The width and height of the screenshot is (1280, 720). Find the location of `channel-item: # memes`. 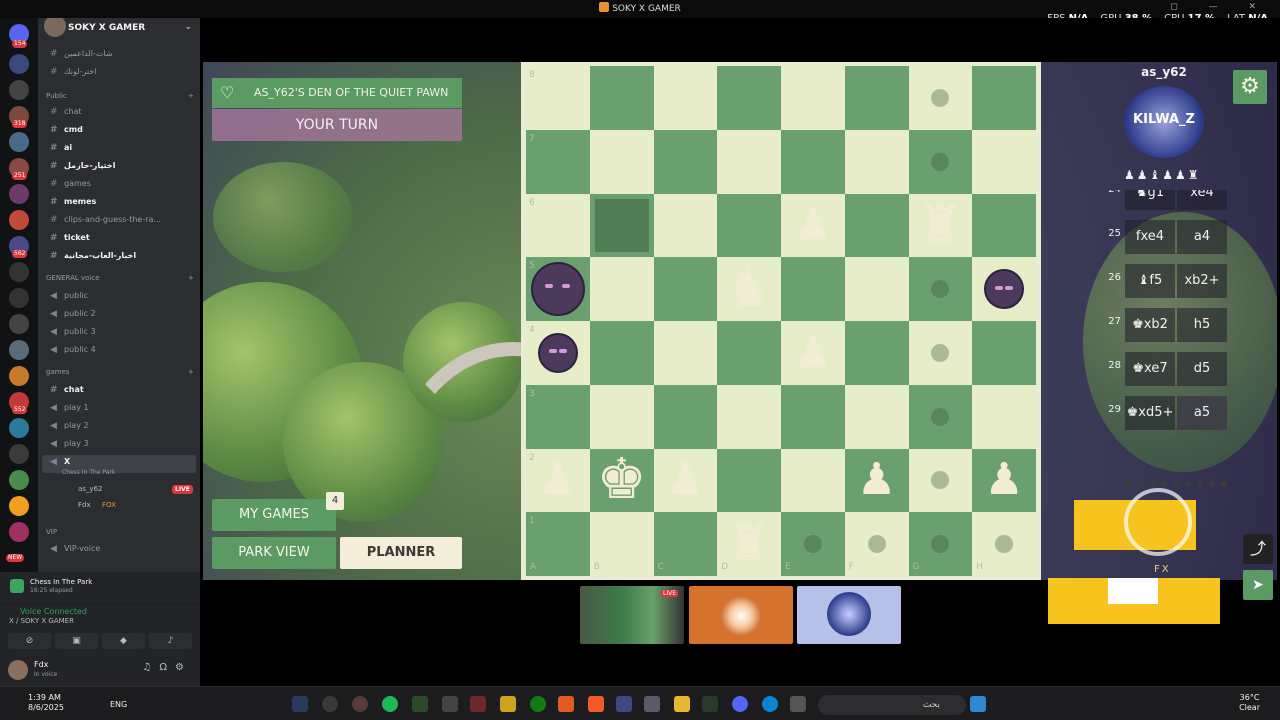

channel-item: # memes is located at coordinates (119, 202).